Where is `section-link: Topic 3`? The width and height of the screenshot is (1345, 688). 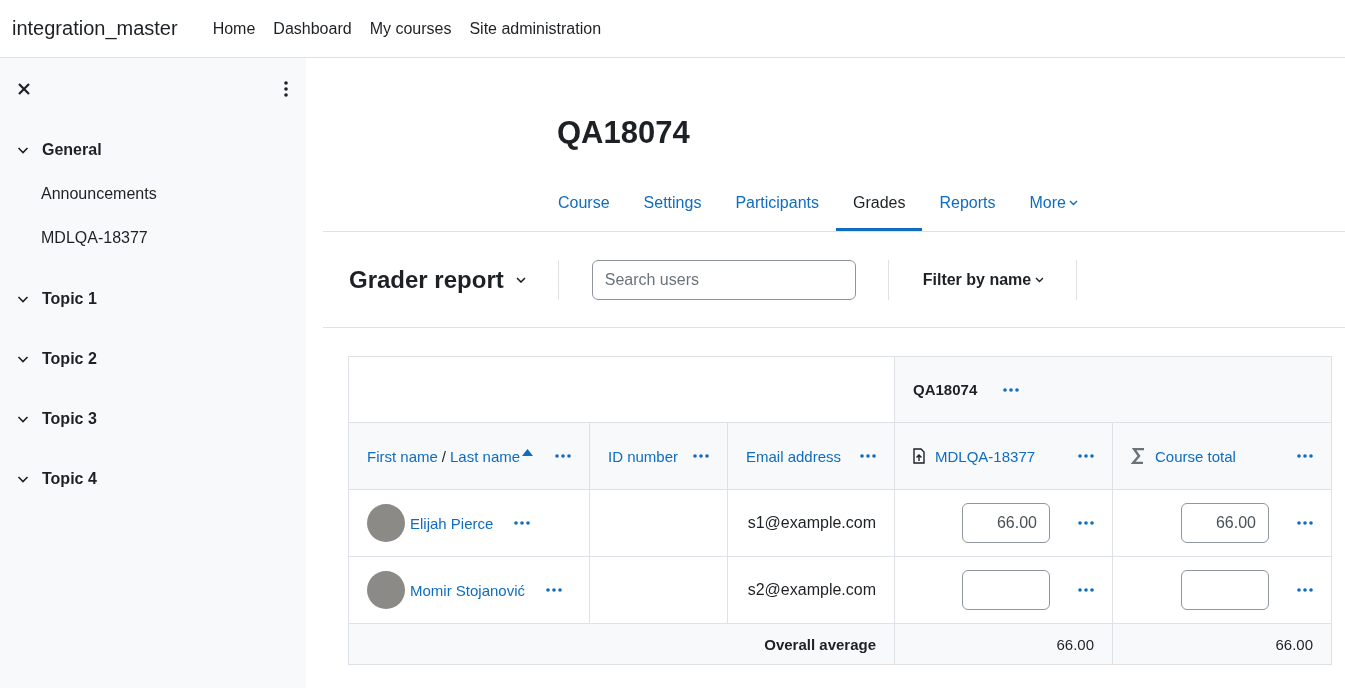 section-link: Topic 3 is located at coordinates (69, 419).